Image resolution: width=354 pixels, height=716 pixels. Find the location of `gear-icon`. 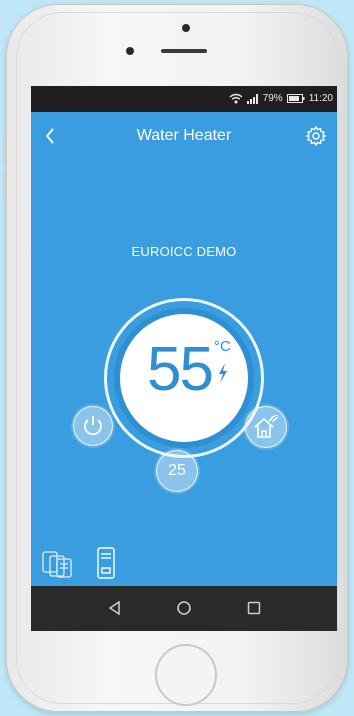

gear-icon is located at coordinates (316, 136).